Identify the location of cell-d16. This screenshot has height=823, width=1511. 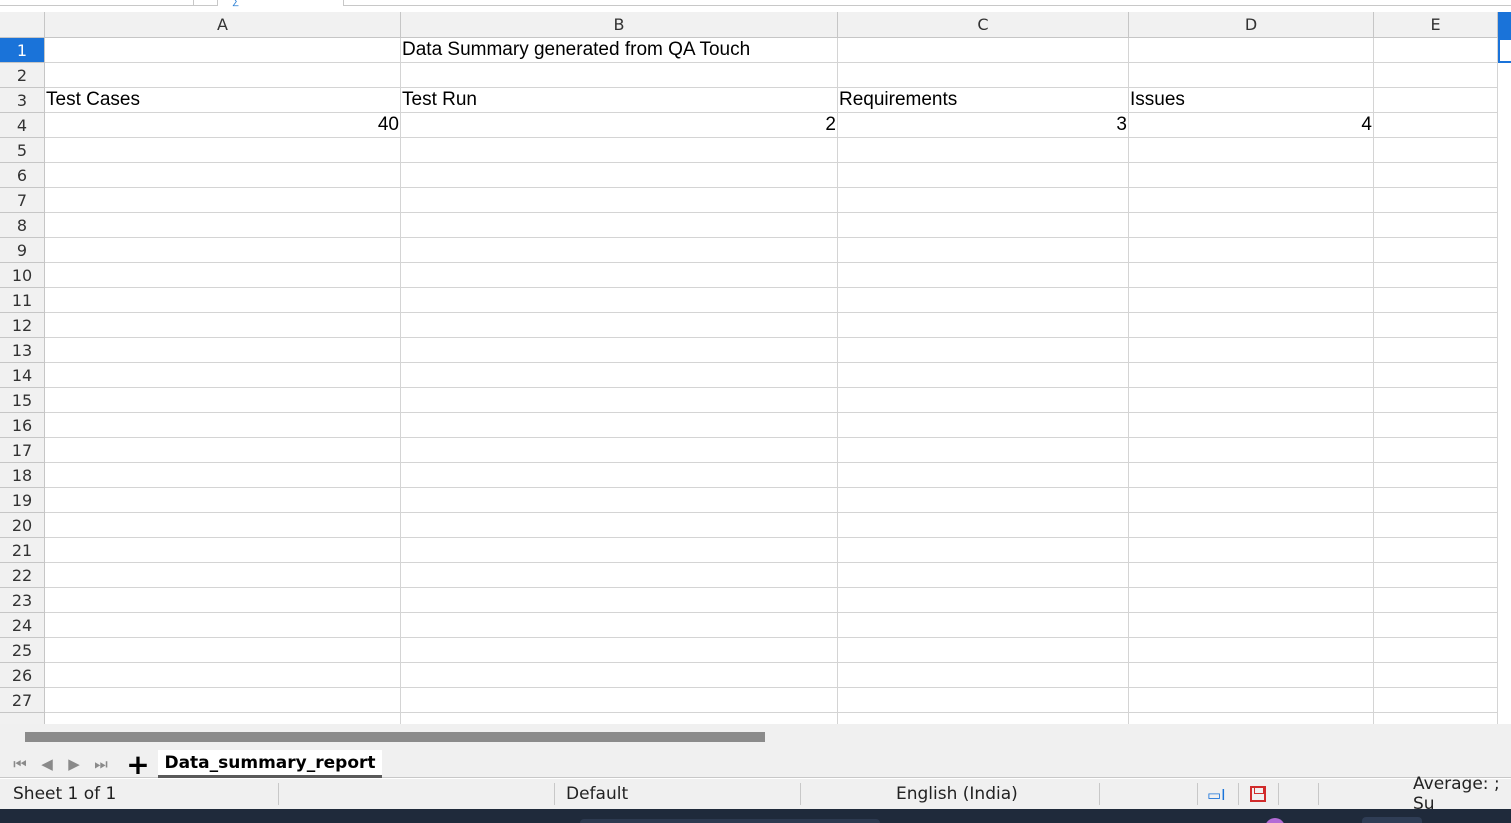
(1251, 425).